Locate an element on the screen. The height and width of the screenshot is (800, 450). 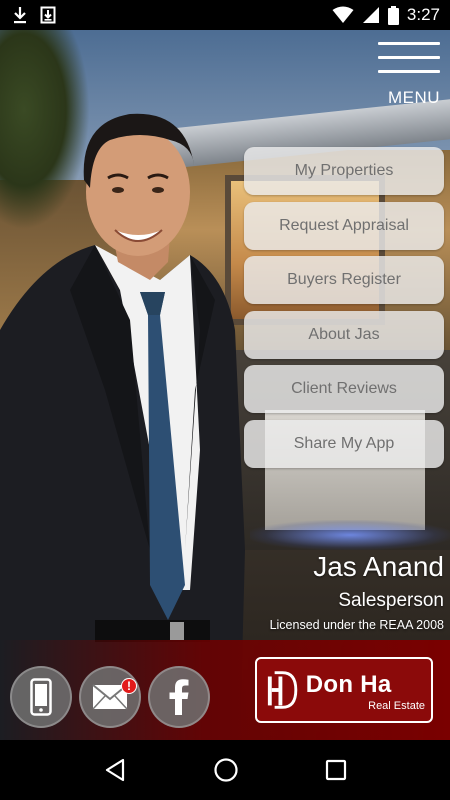
agency-logo: Don Ha Real Estate is located at coordinates (344, 690).